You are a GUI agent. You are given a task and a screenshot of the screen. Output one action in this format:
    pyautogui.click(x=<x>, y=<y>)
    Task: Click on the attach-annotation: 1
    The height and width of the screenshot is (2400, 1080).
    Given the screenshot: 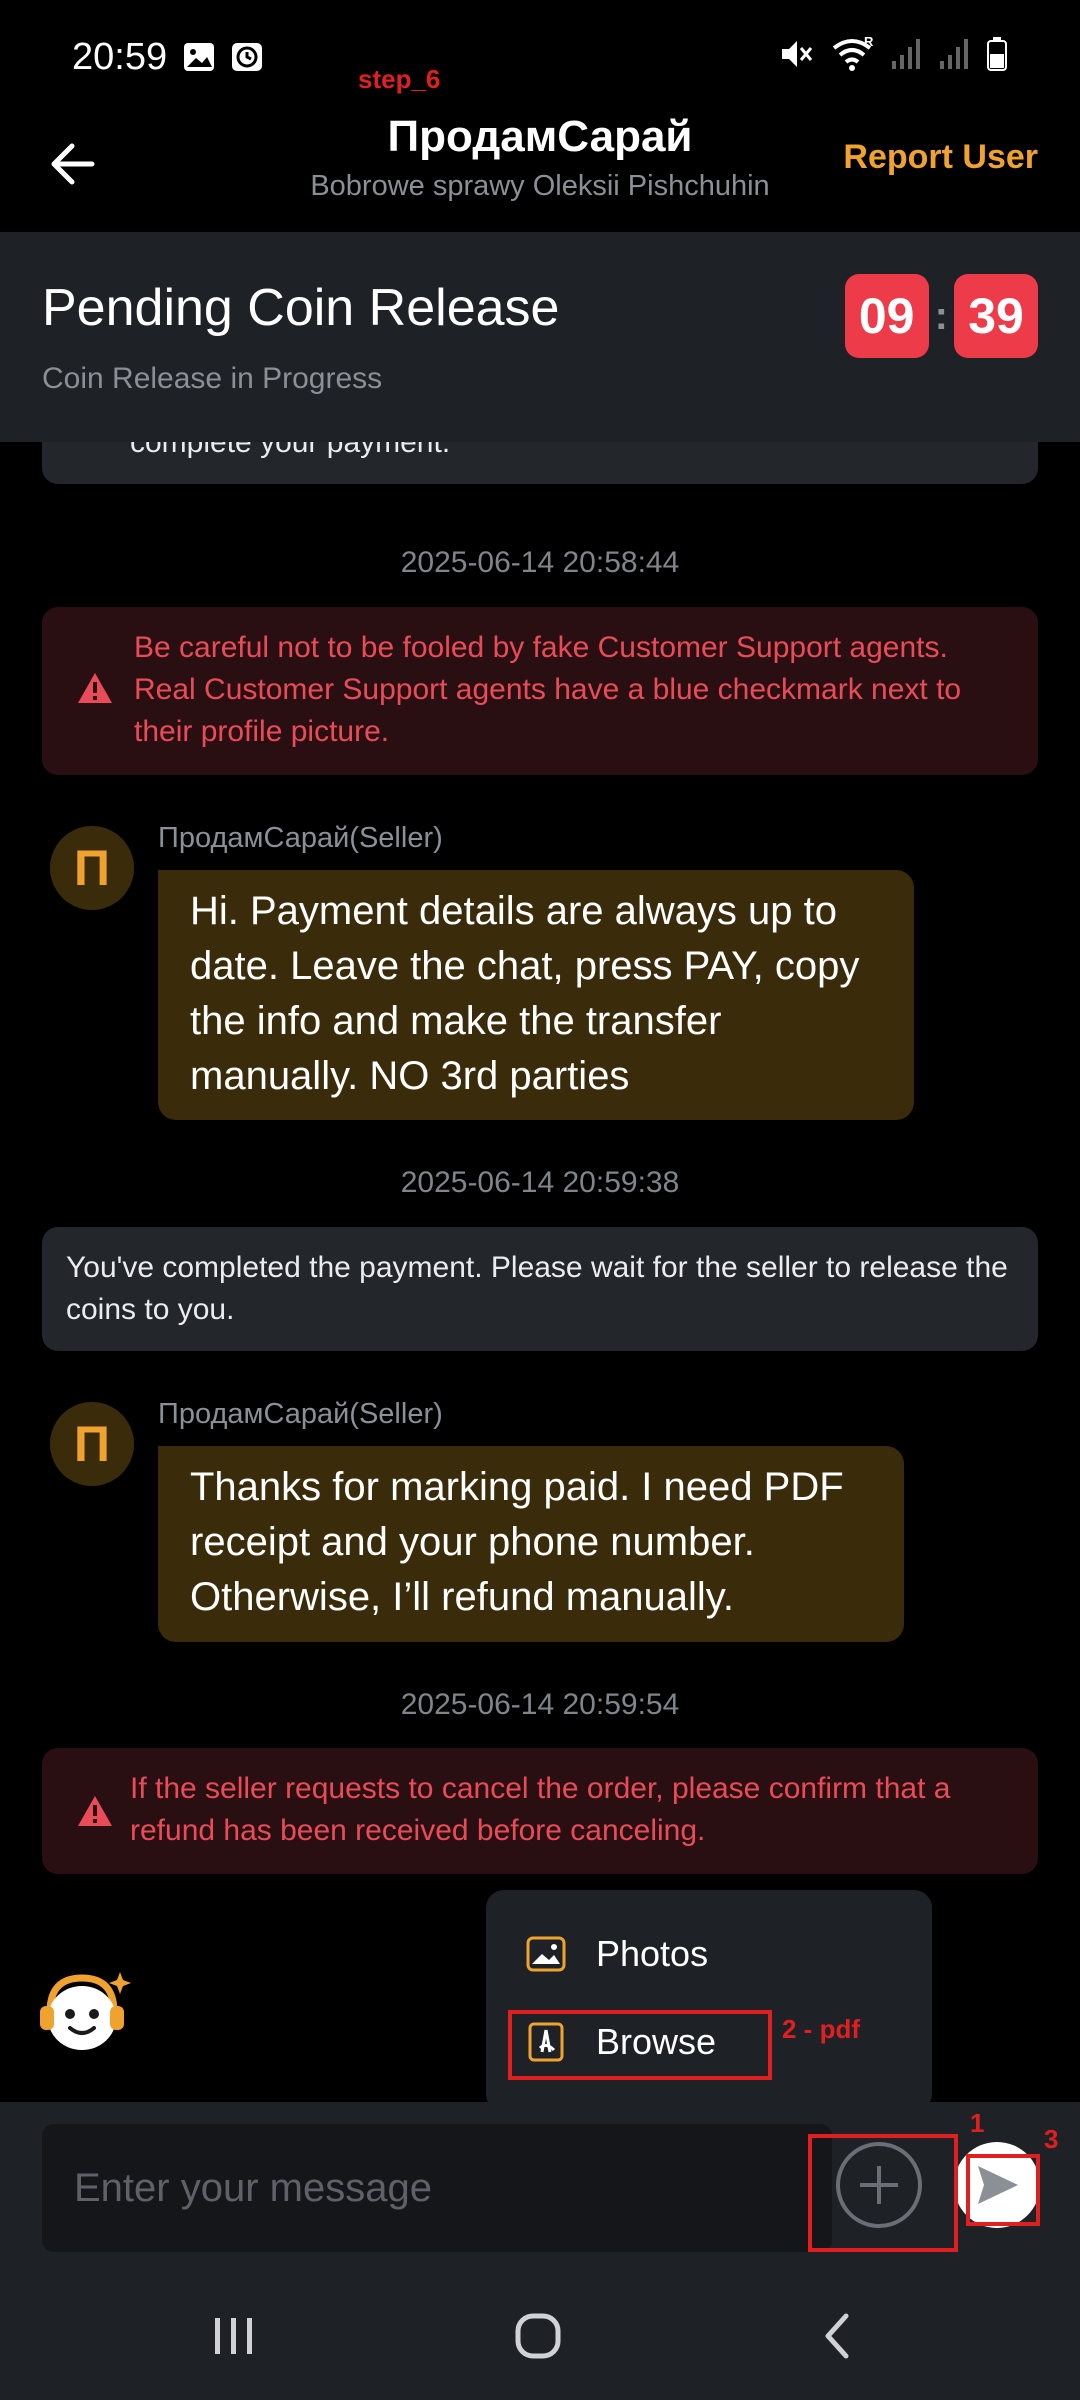 What is the action you would take?
    pyautogui.click(x=977, y=2123)
    